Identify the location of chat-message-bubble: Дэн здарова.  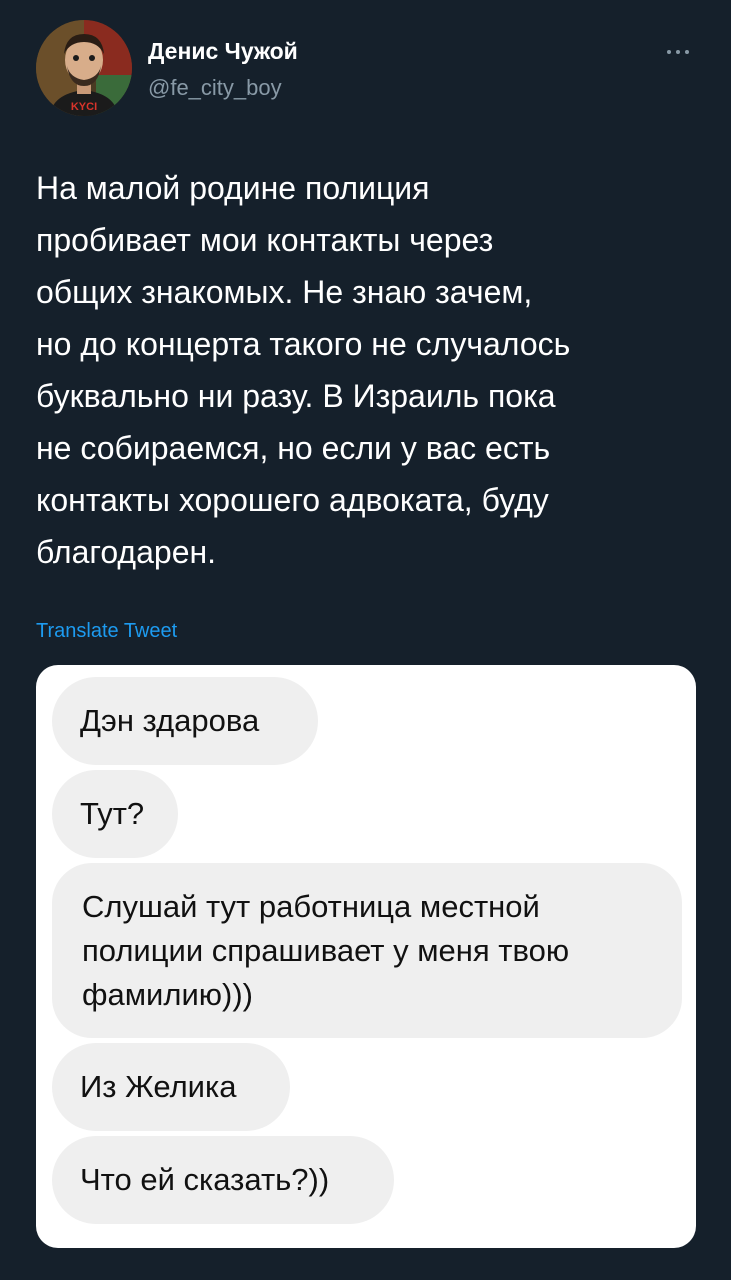
(185, 721).